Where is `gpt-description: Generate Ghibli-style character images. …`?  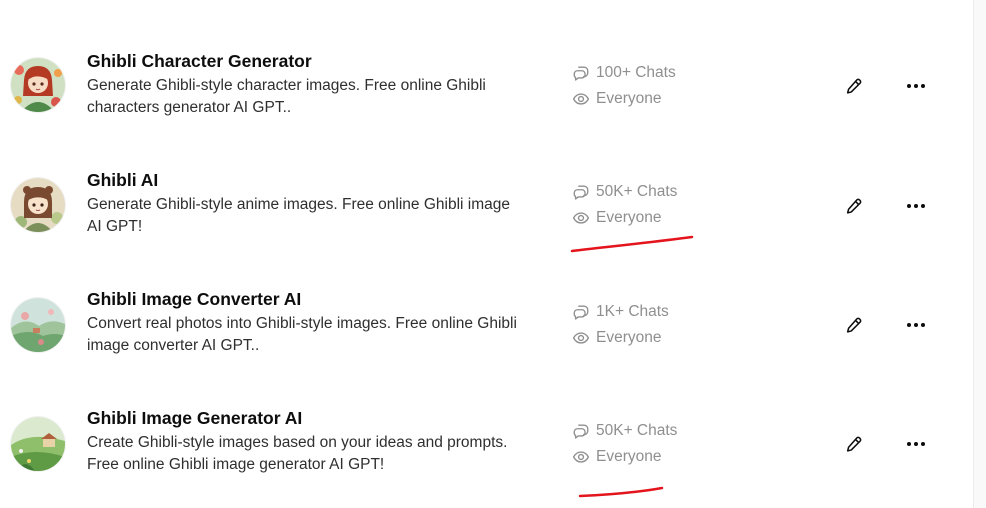 gpt-description: Generate Ghibli-style character images. … is located at coordinates (286, 96).